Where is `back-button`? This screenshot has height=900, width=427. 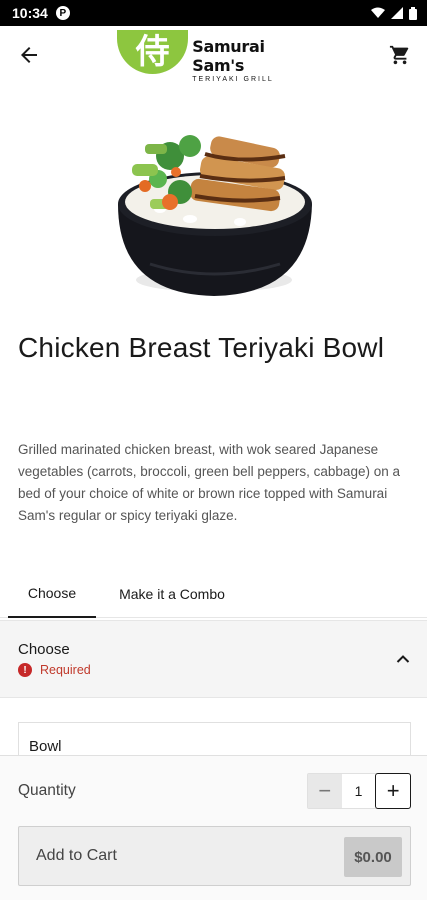 back-button is located at coordinates (29, 55).